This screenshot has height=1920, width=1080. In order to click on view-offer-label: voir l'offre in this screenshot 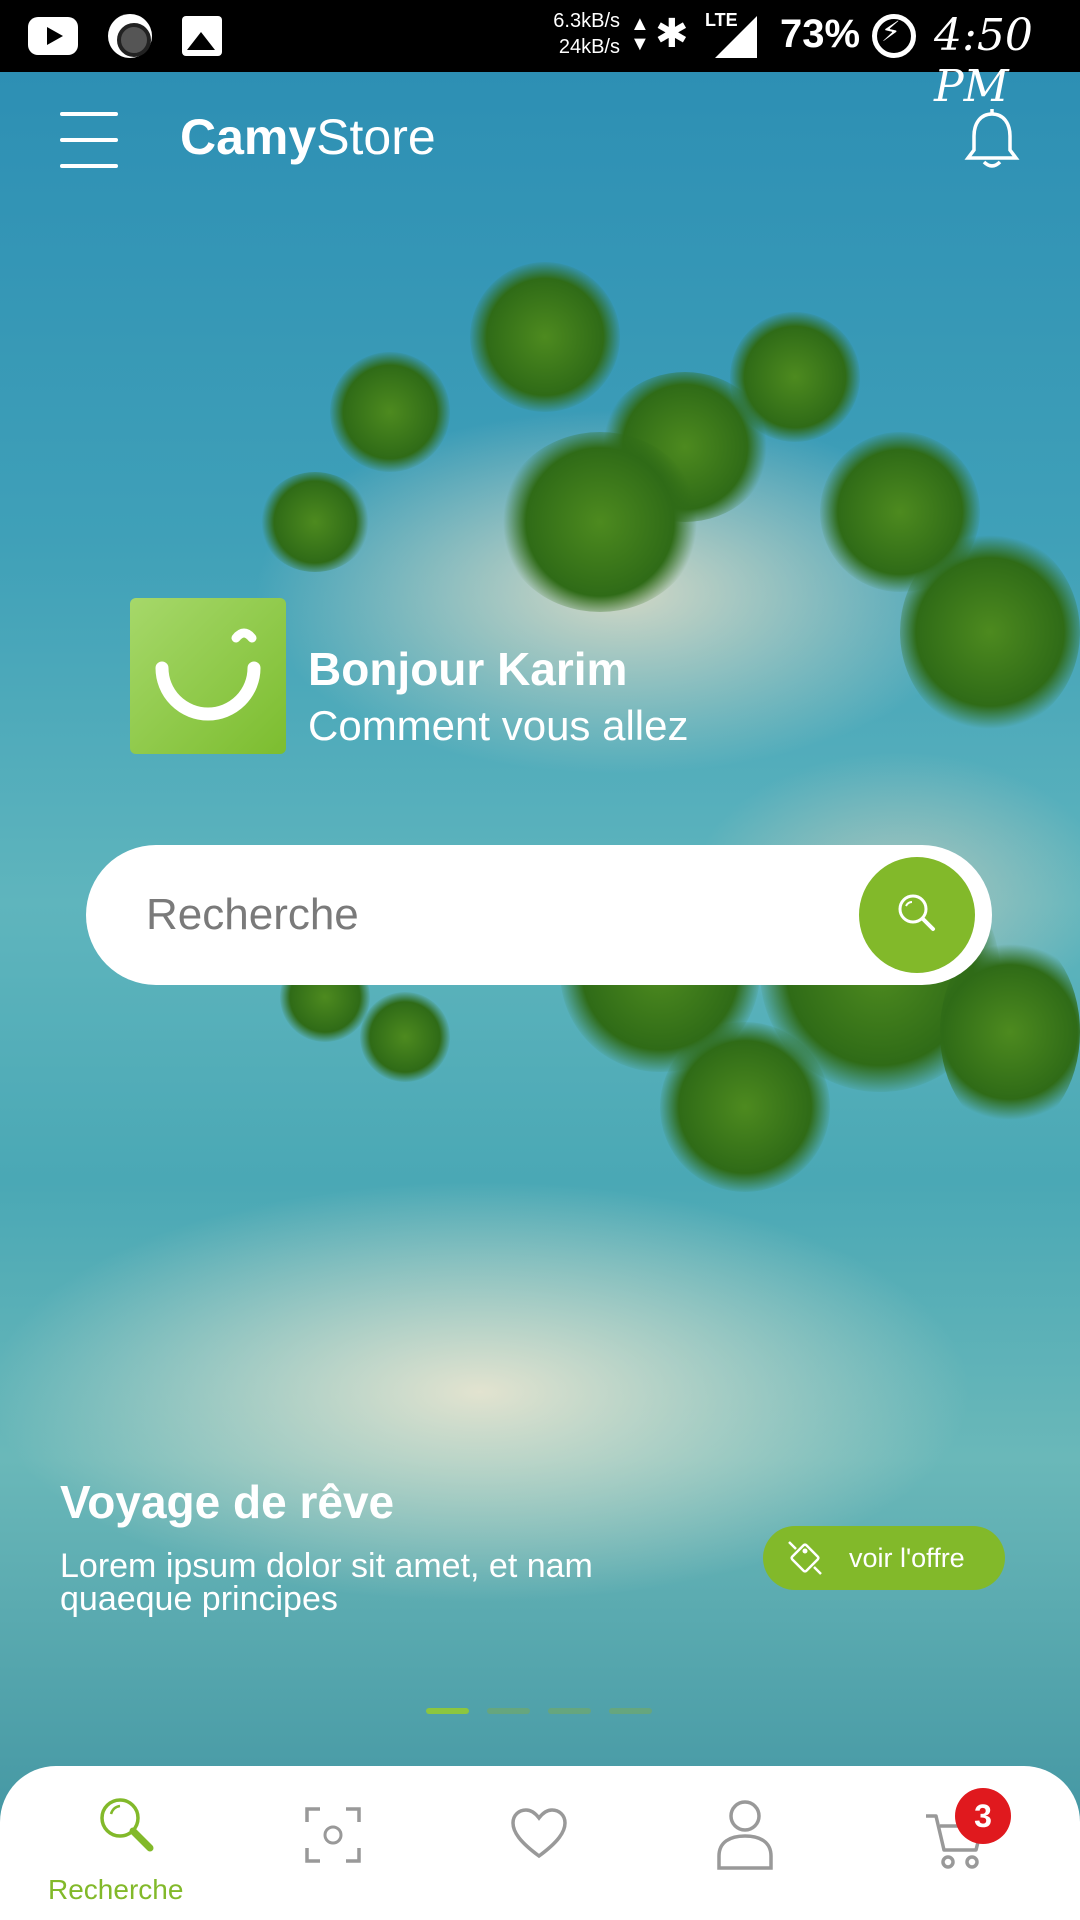, I will do `click(907, 1557)`.